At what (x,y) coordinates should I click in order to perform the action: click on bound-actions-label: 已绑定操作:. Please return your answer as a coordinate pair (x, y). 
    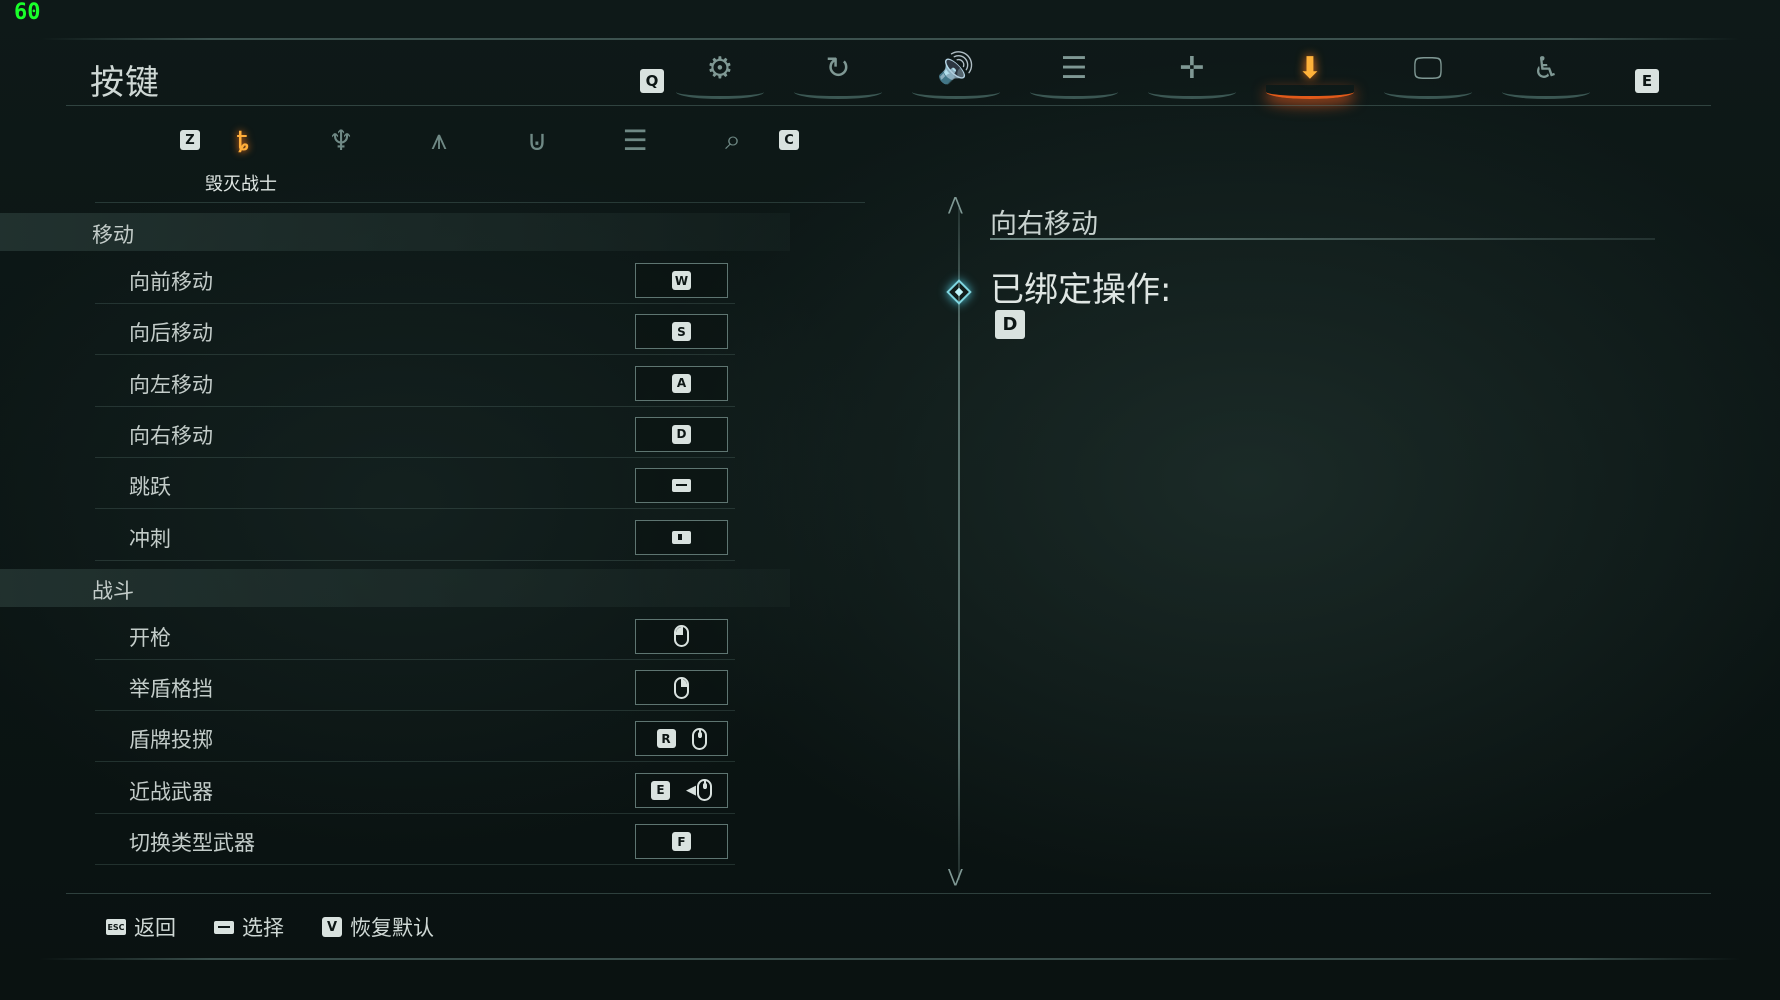
    Looking at the image, I should click on (1081, 290).